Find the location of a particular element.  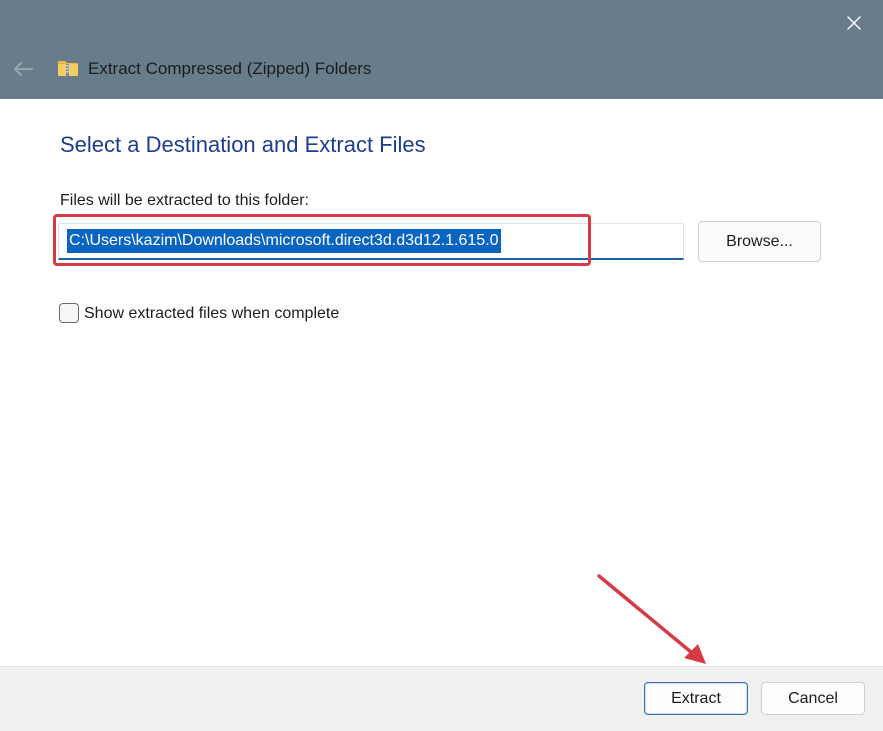

close-button is located at coordinates (854, 23).